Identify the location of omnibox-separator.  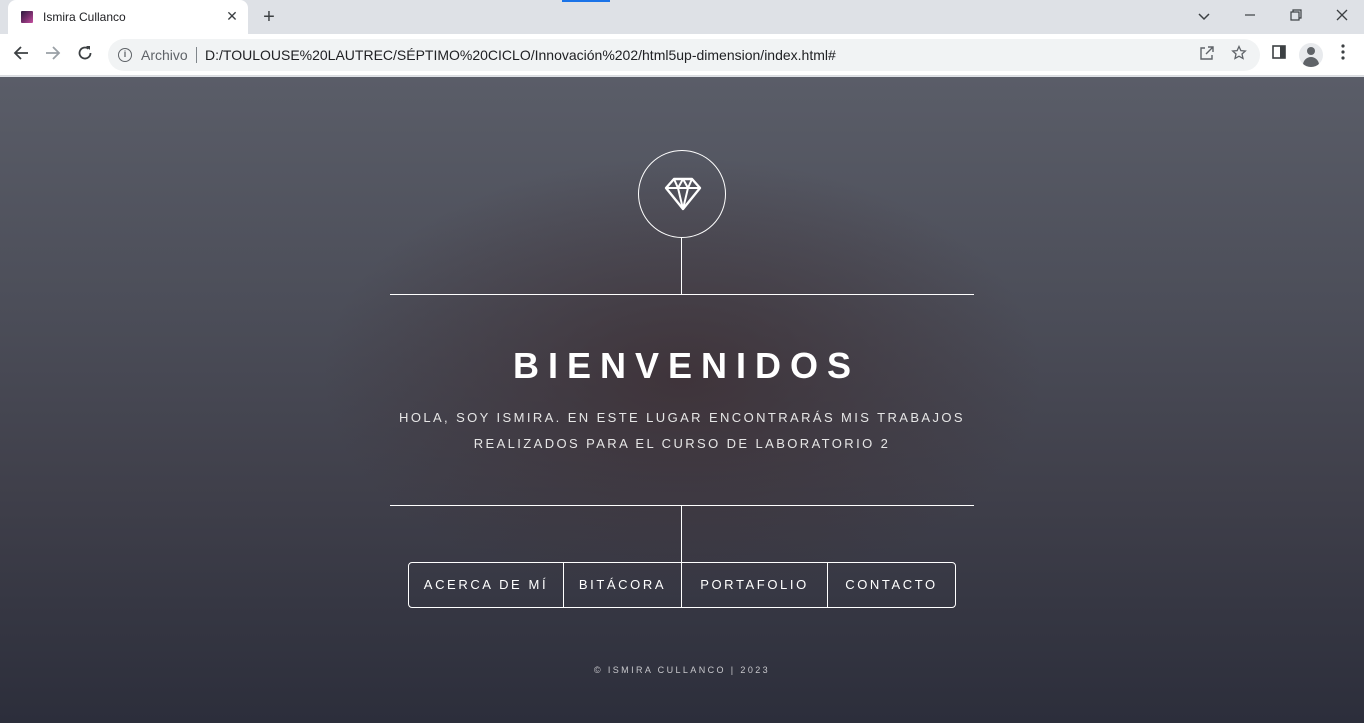
(196, 55).